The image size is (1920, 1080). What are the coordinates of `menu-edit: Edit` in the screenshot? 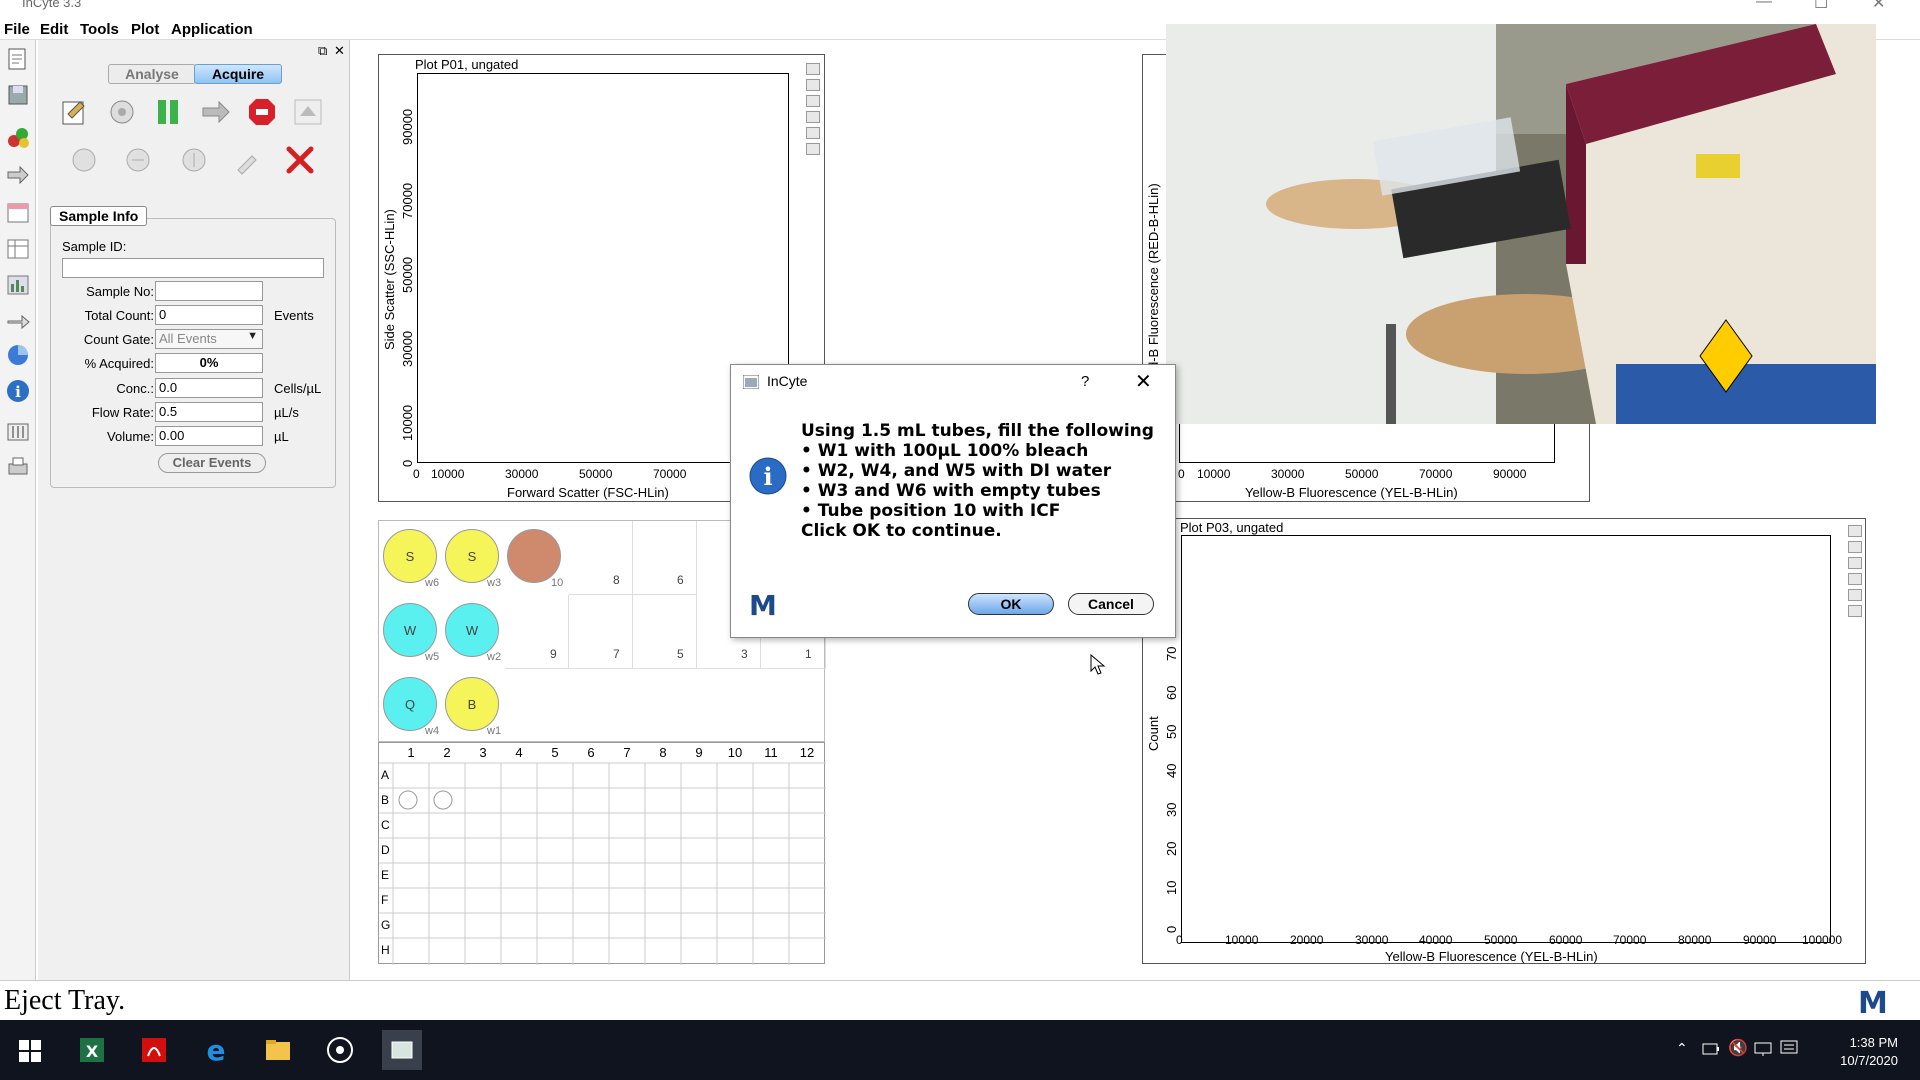 It's located at (54, 29).